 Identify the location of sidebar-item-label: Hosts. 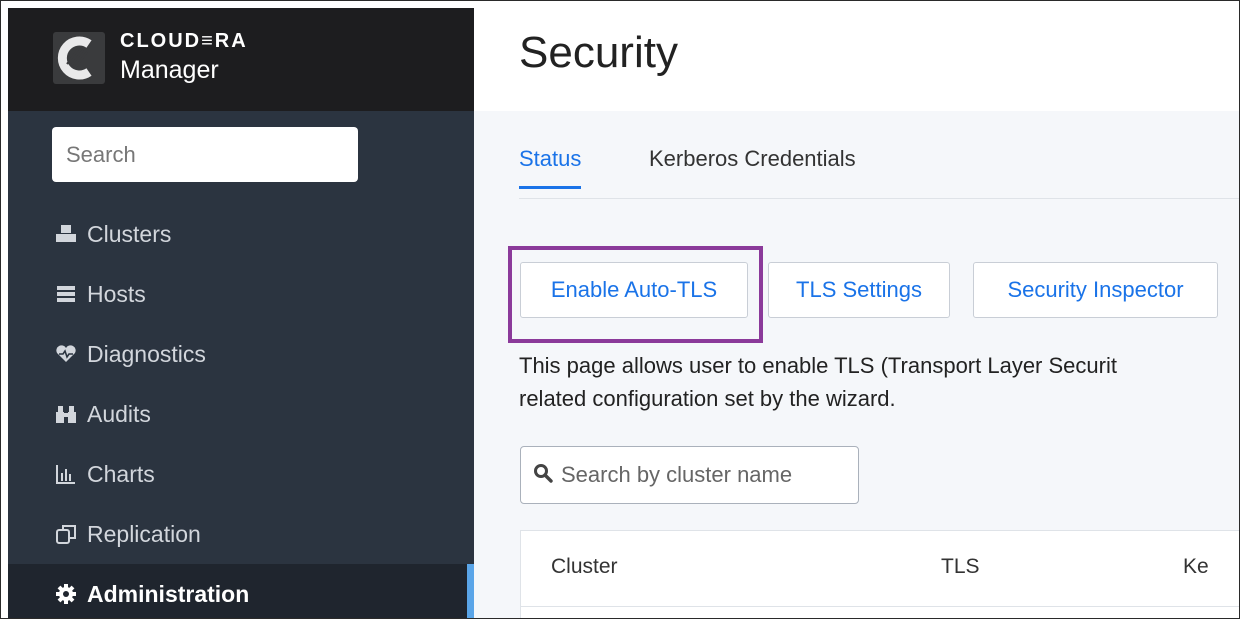
(116, 293).